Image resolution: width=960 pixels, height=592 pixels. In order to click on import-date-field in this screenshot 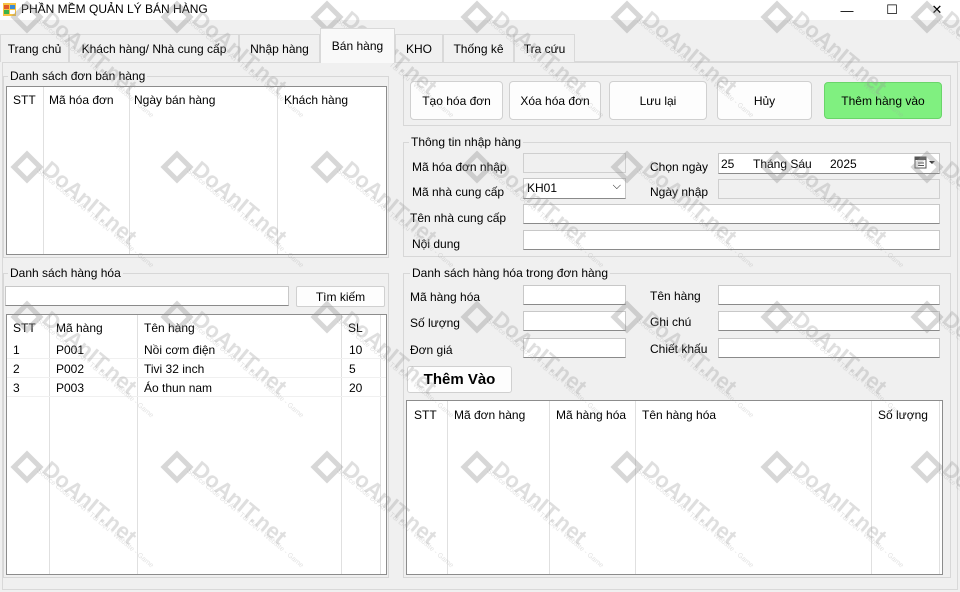, I will do `click(829, 189)`.